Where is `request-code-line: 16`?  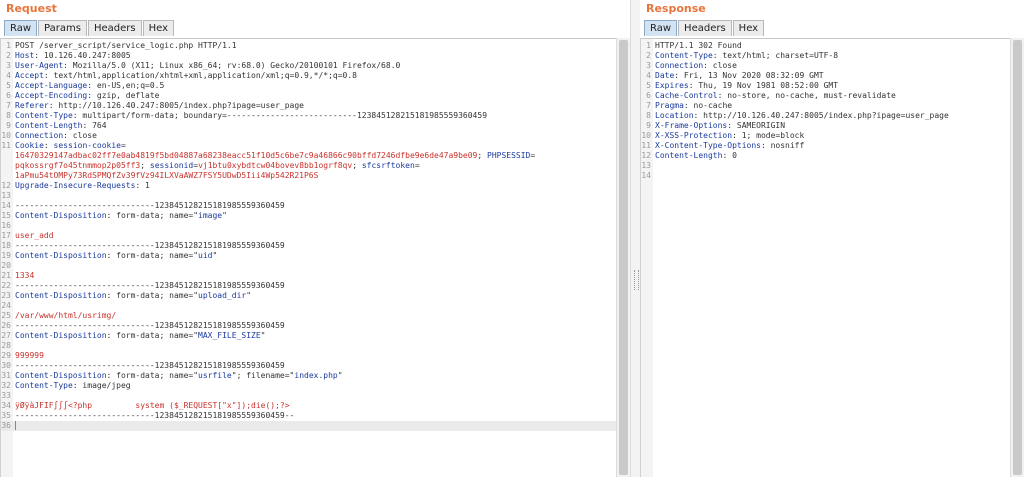
request-code-line: 16 is located at coordinates (308, 226).